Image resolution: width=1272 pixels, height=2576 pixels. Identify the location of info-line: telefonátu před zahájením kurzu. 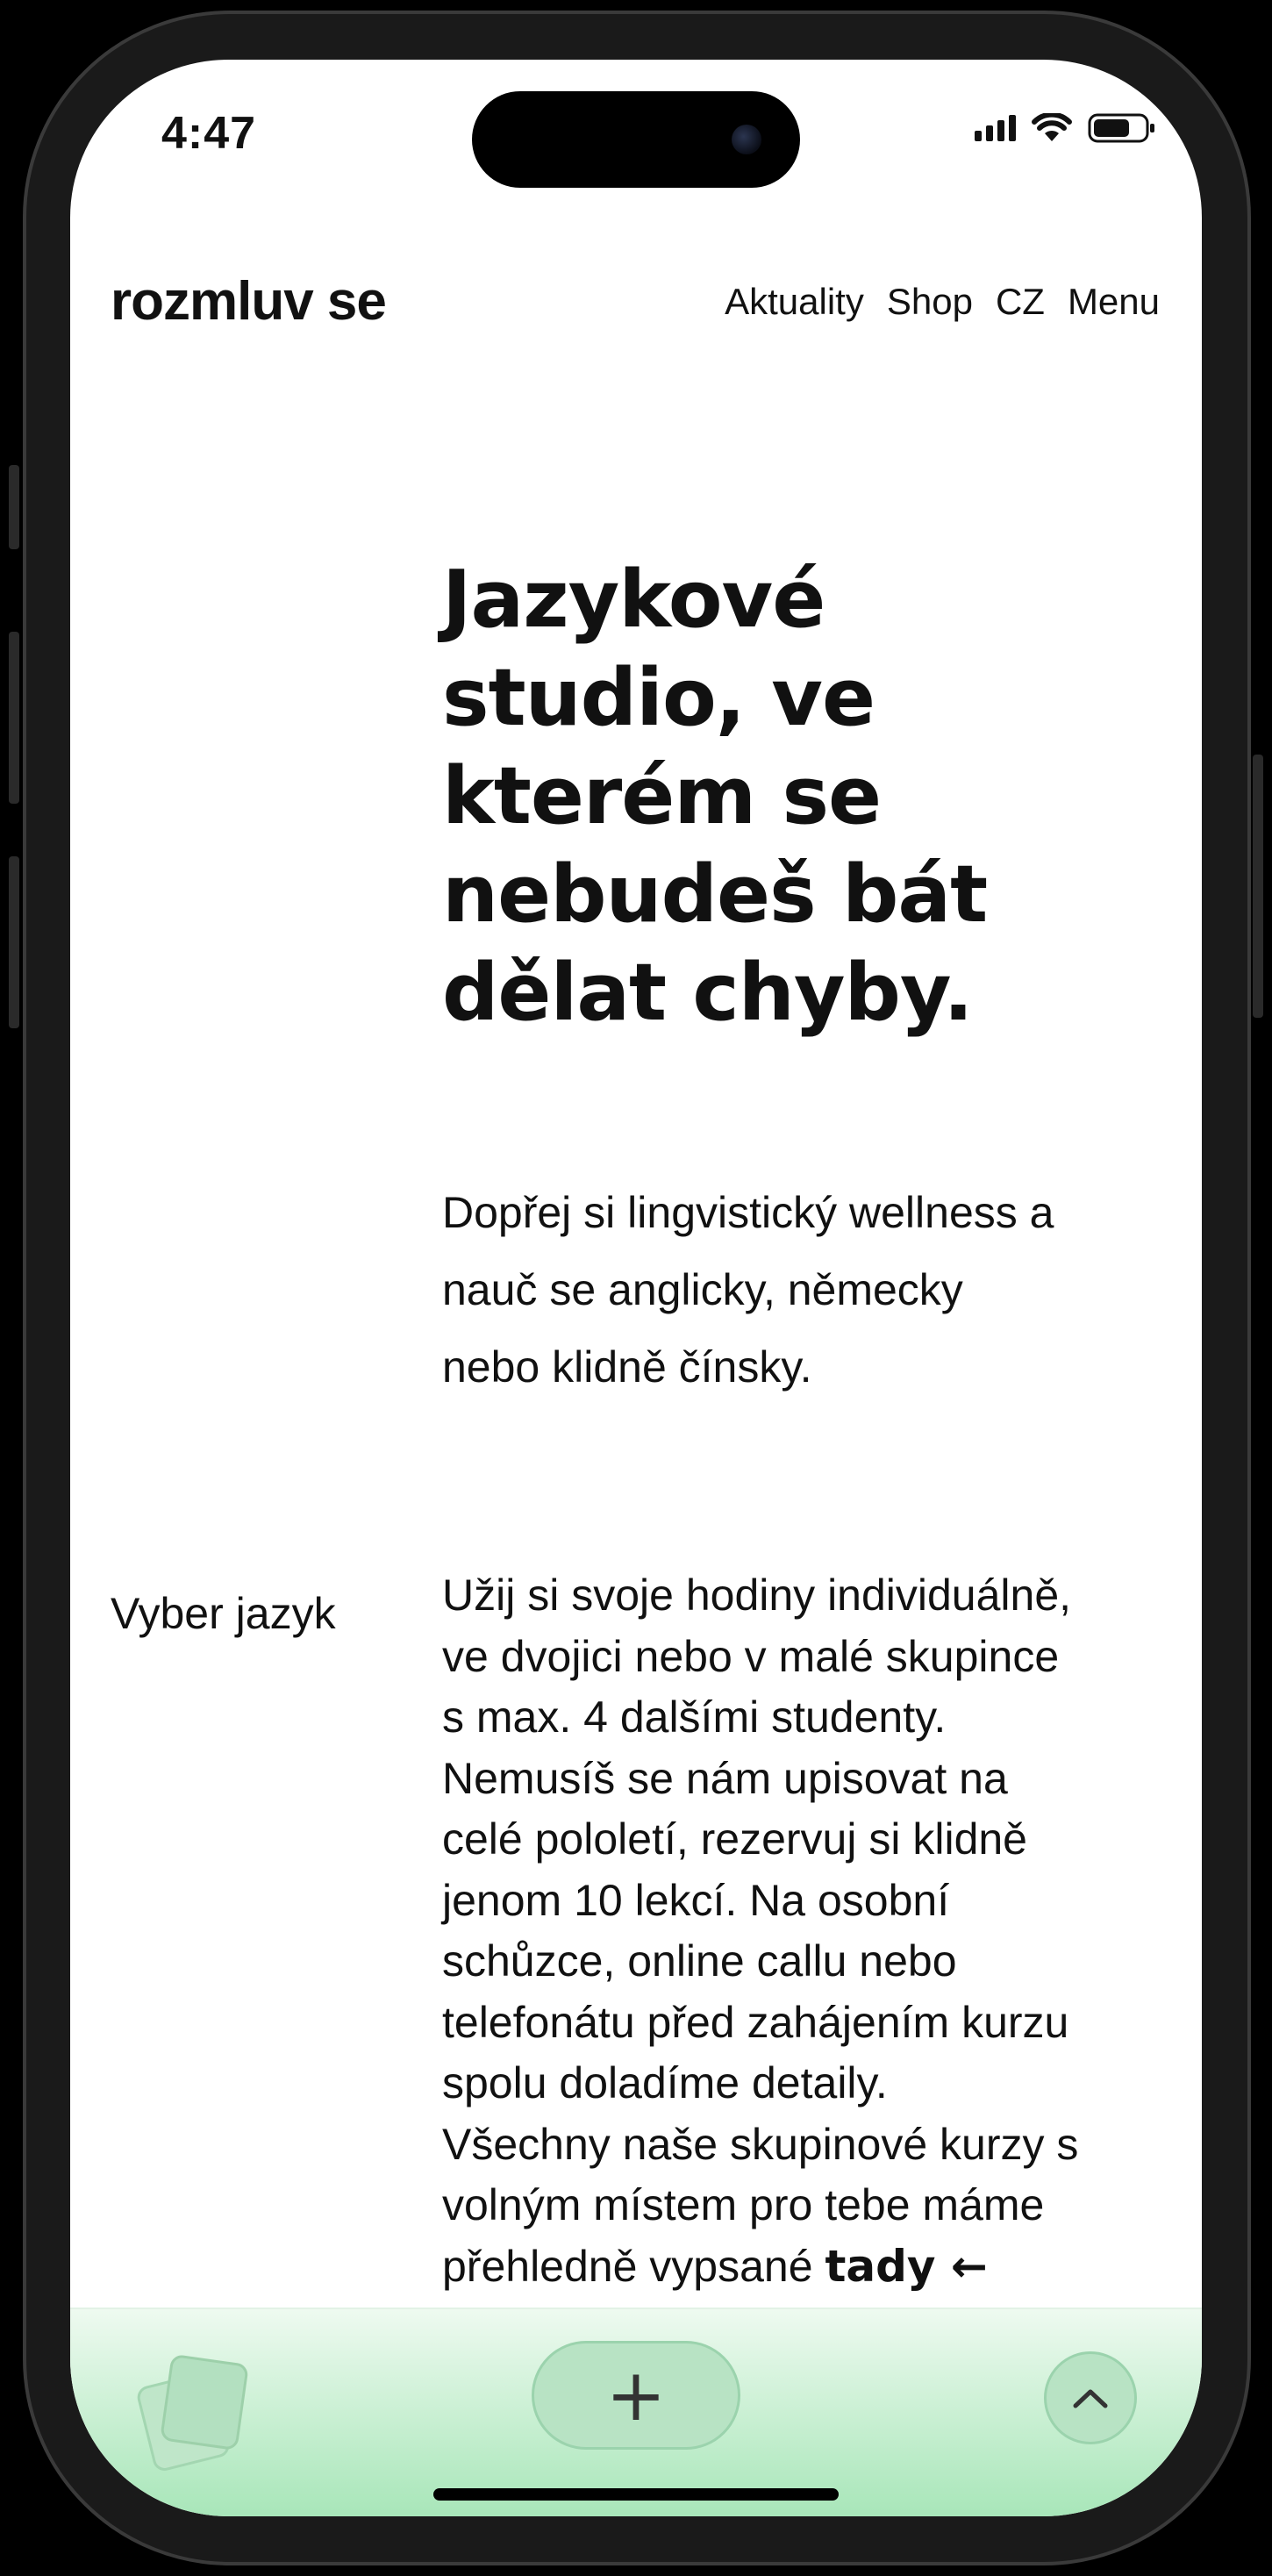
(755, 2022).